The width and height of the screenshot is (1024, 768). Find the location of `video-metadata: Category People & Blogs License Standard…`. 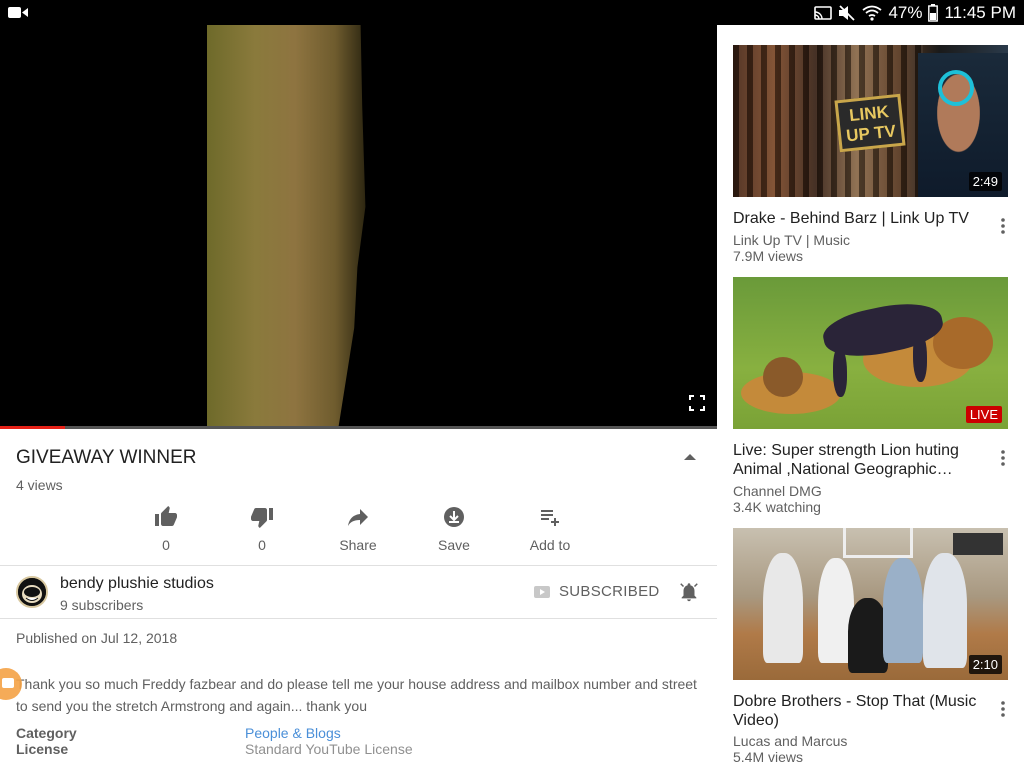

video-metadata: Category People & Blogs License Standard… is located at coordinates (214, 741).